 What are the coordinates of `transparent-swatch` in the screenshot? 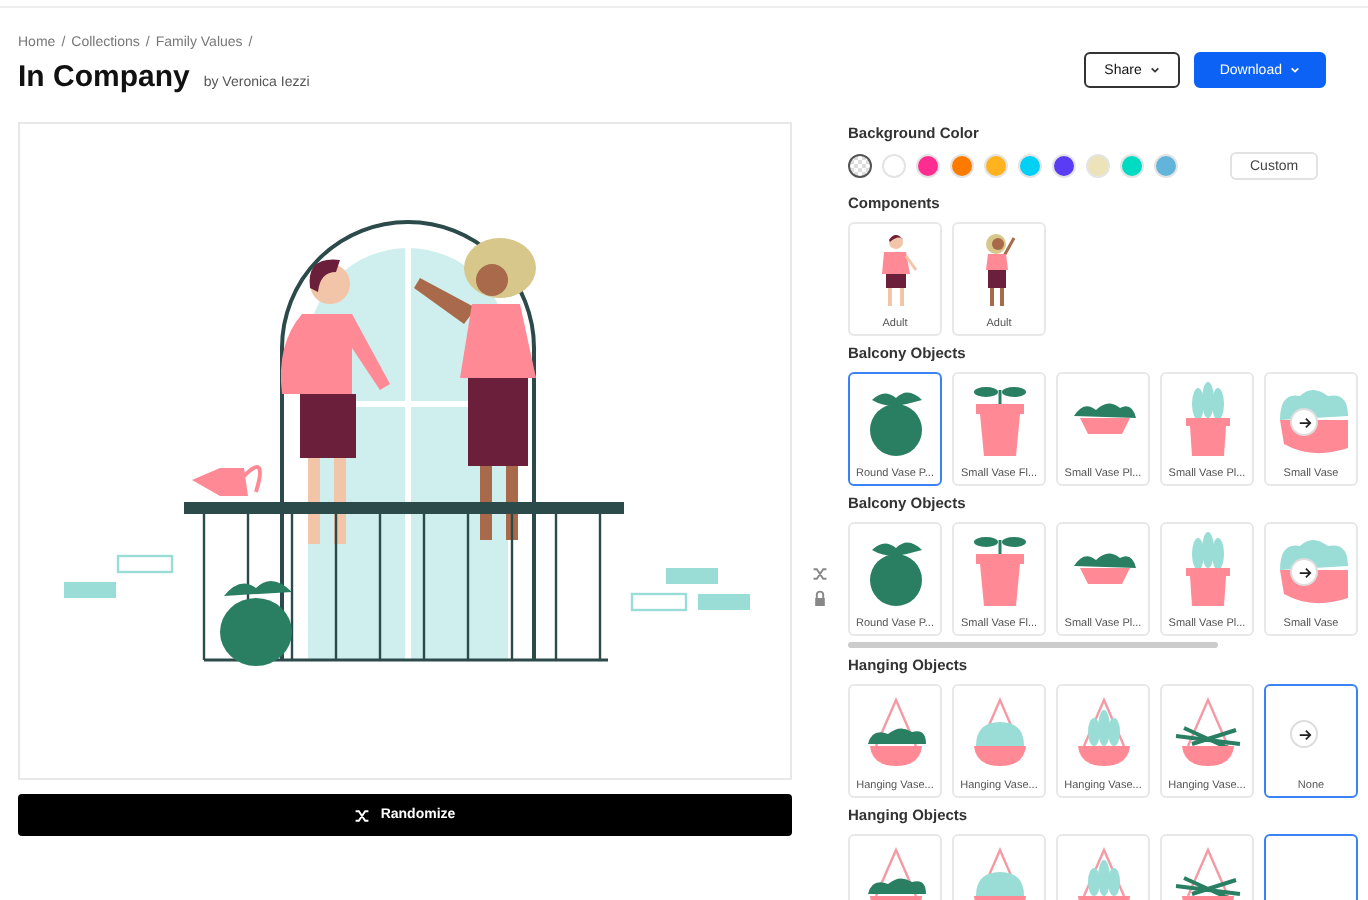 It's located at (860, 166).